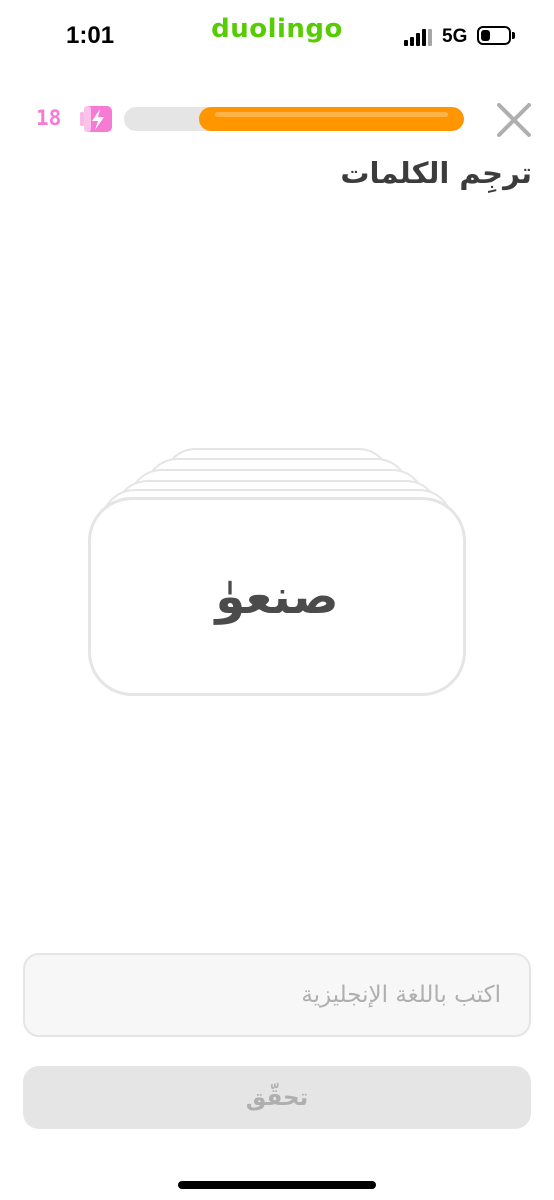 This screenshot has height=1200, width=554. What do you see at coordinates (494, 35) in the screenshot?
I see `battery-icon` at bounding box center [494, 35].